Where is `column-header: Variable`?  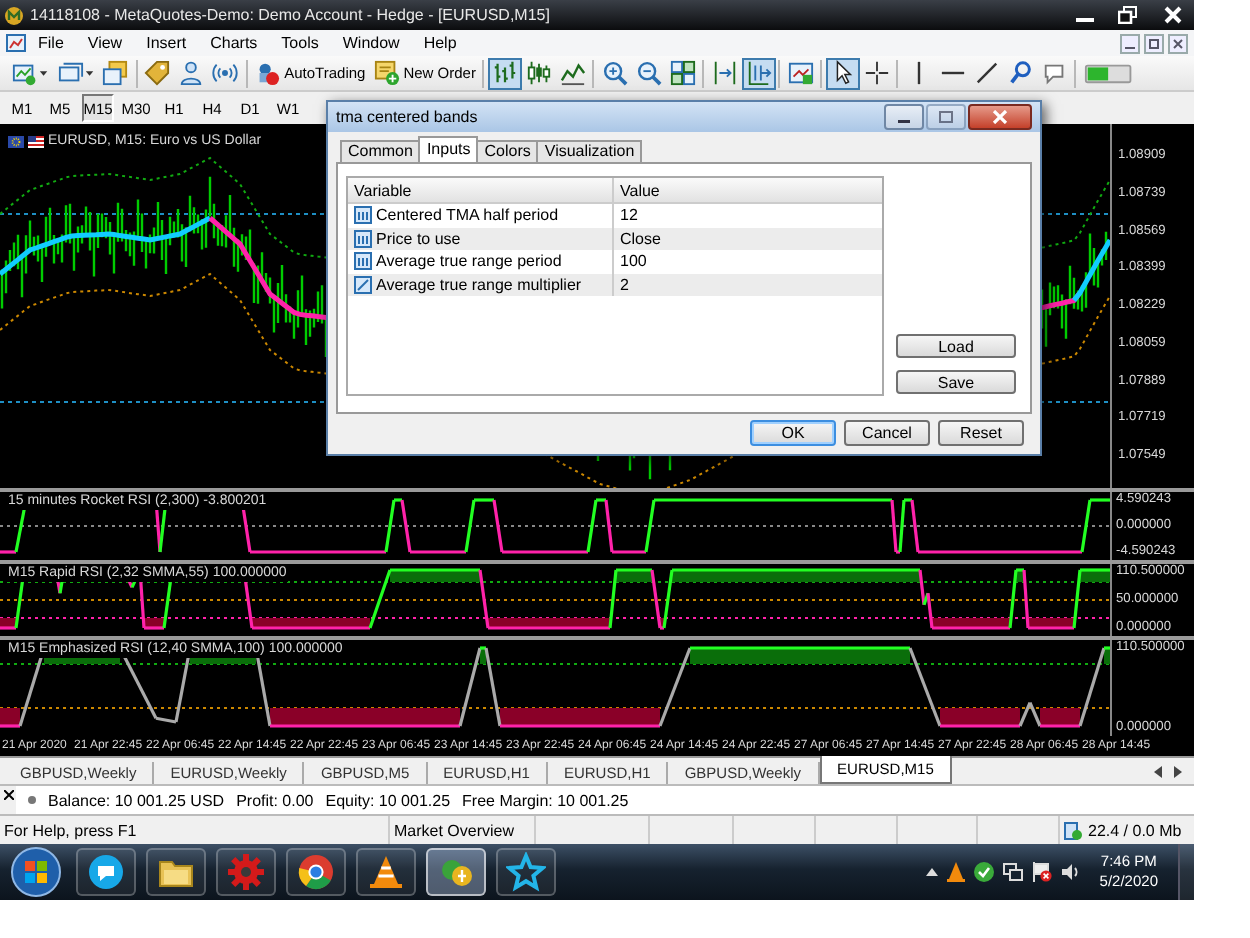
column-header: Variable is located at coordinates (481, 190).